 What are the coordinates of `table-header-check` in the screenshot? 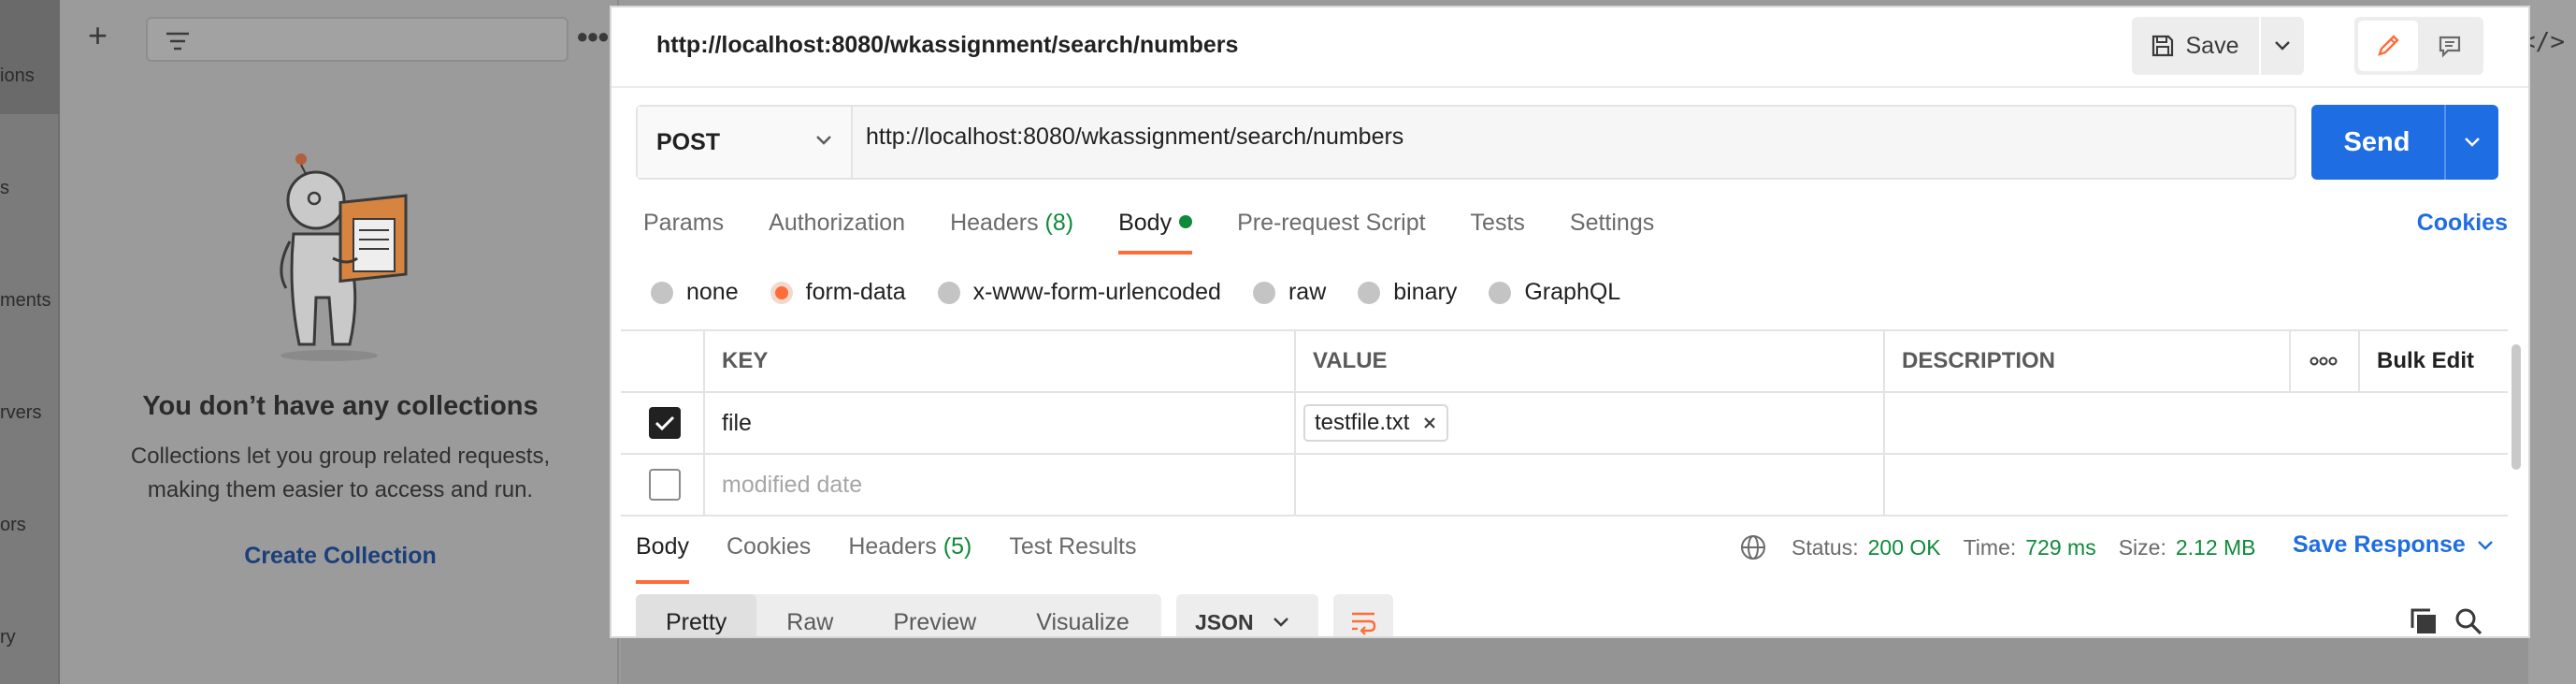 It's located at (662, 361).